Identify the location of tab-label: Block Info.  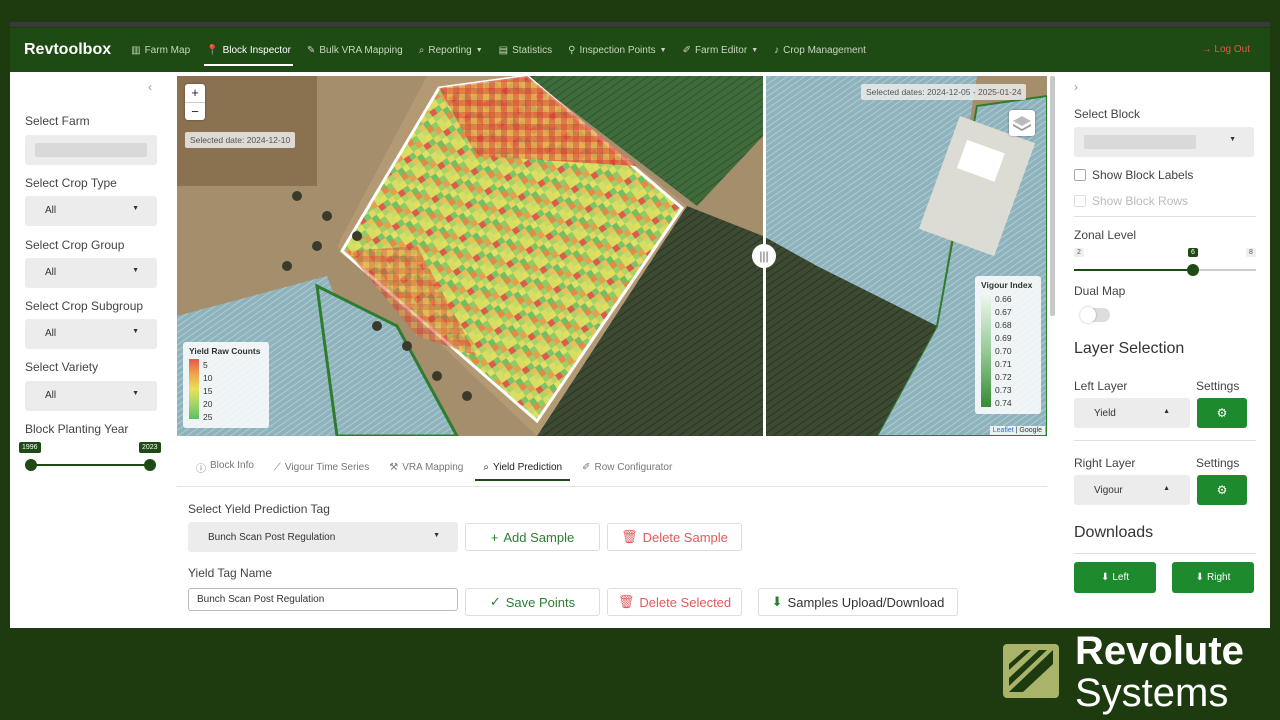
(232, 465).